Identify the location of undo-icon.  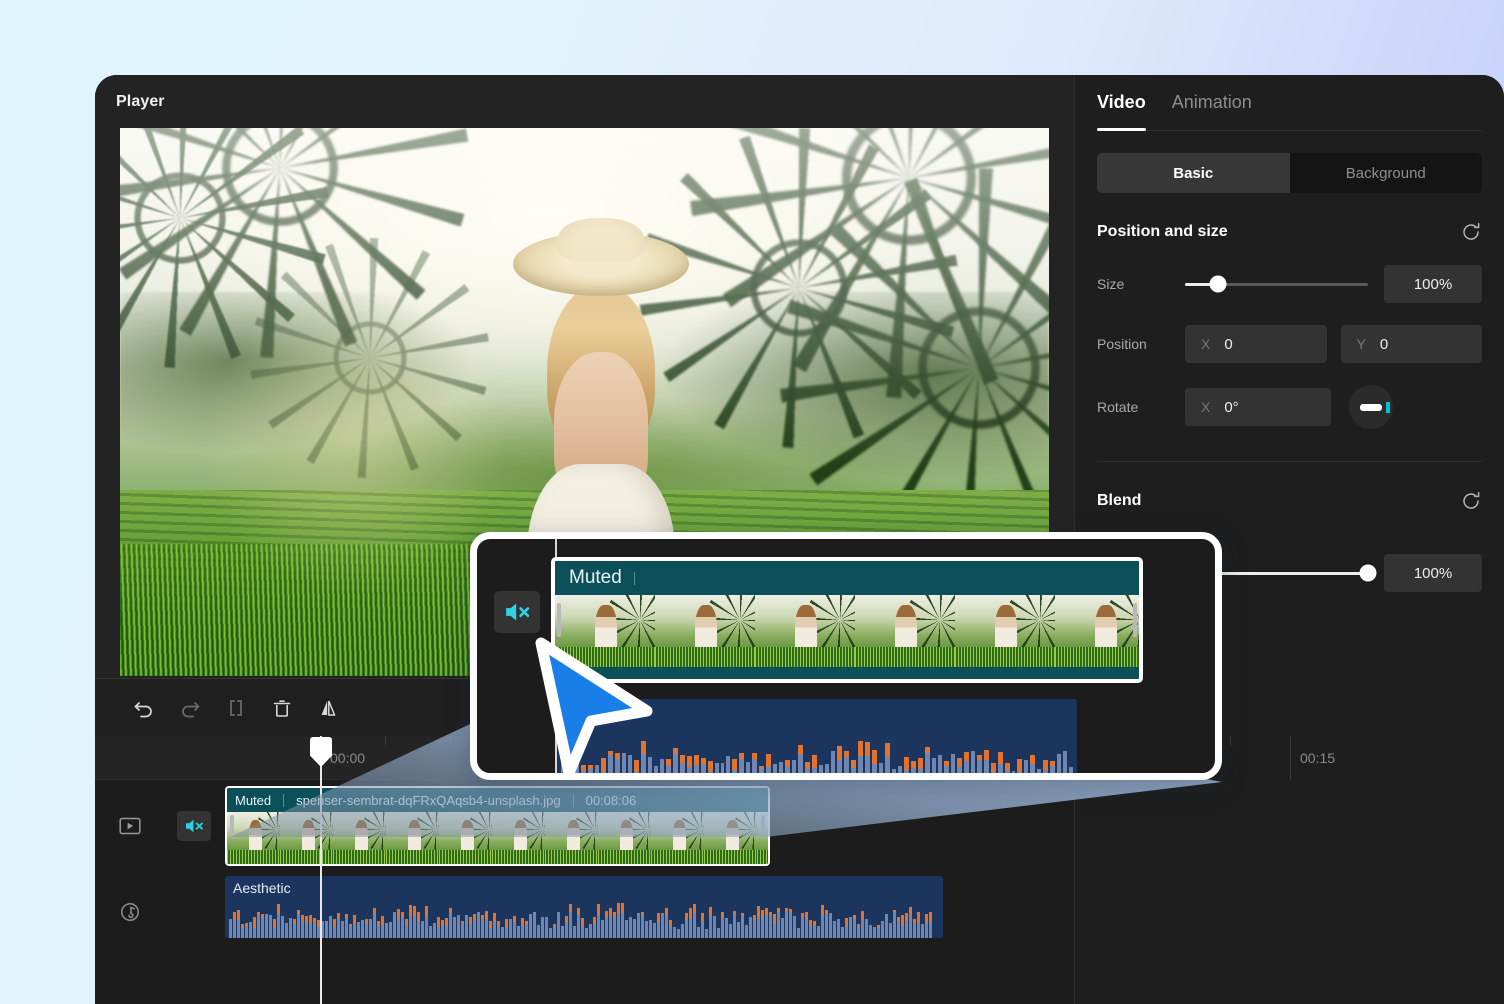
(143, 709).